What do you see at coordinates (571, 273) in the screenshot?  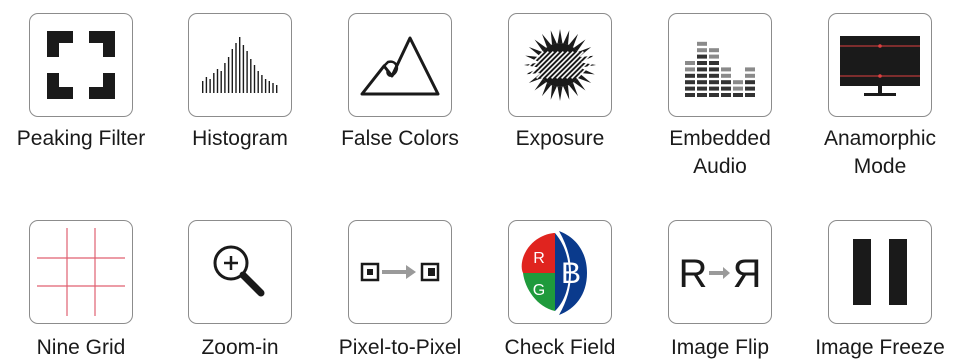 I see `check-field-b: B` at bounding box center [571, 273].